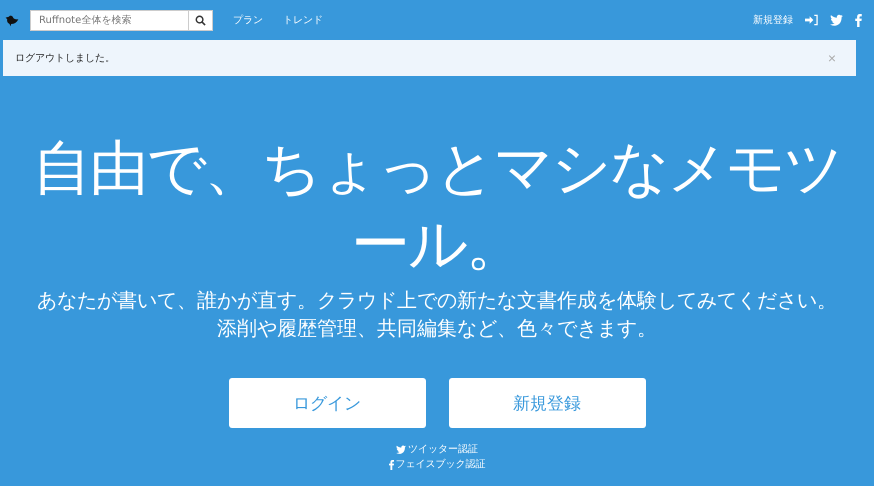 This screenshot has width=874, height=486. I want to click on auth-link: フェイスブック認証, so click(437, 464).